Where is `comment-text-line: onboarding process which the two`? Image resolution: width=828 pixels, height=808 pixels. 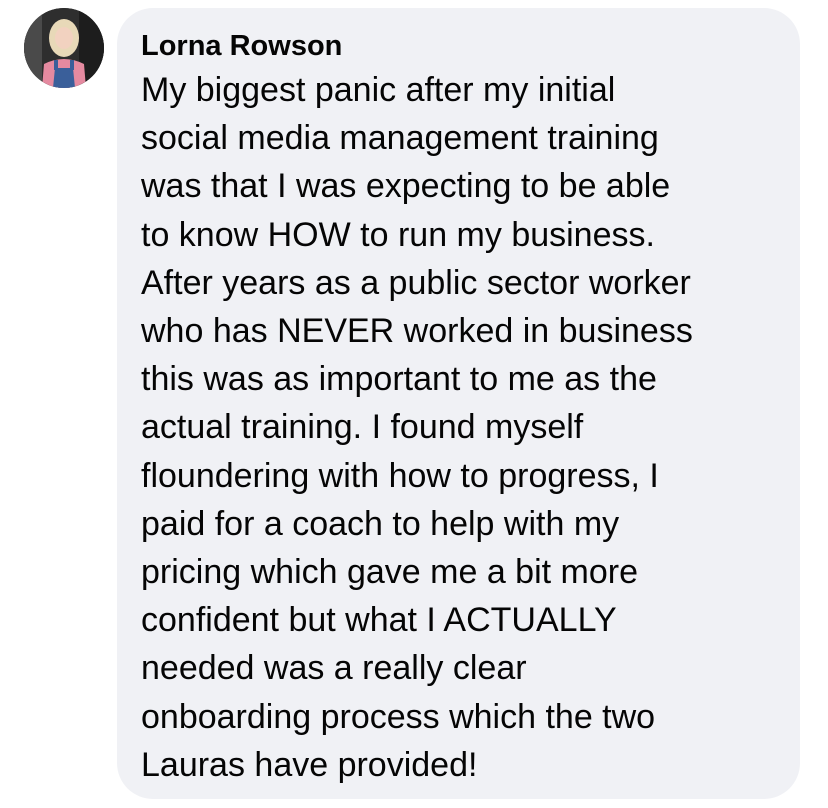 comment-text-line: onboarding process which the two is located at coordinates (398, 716).